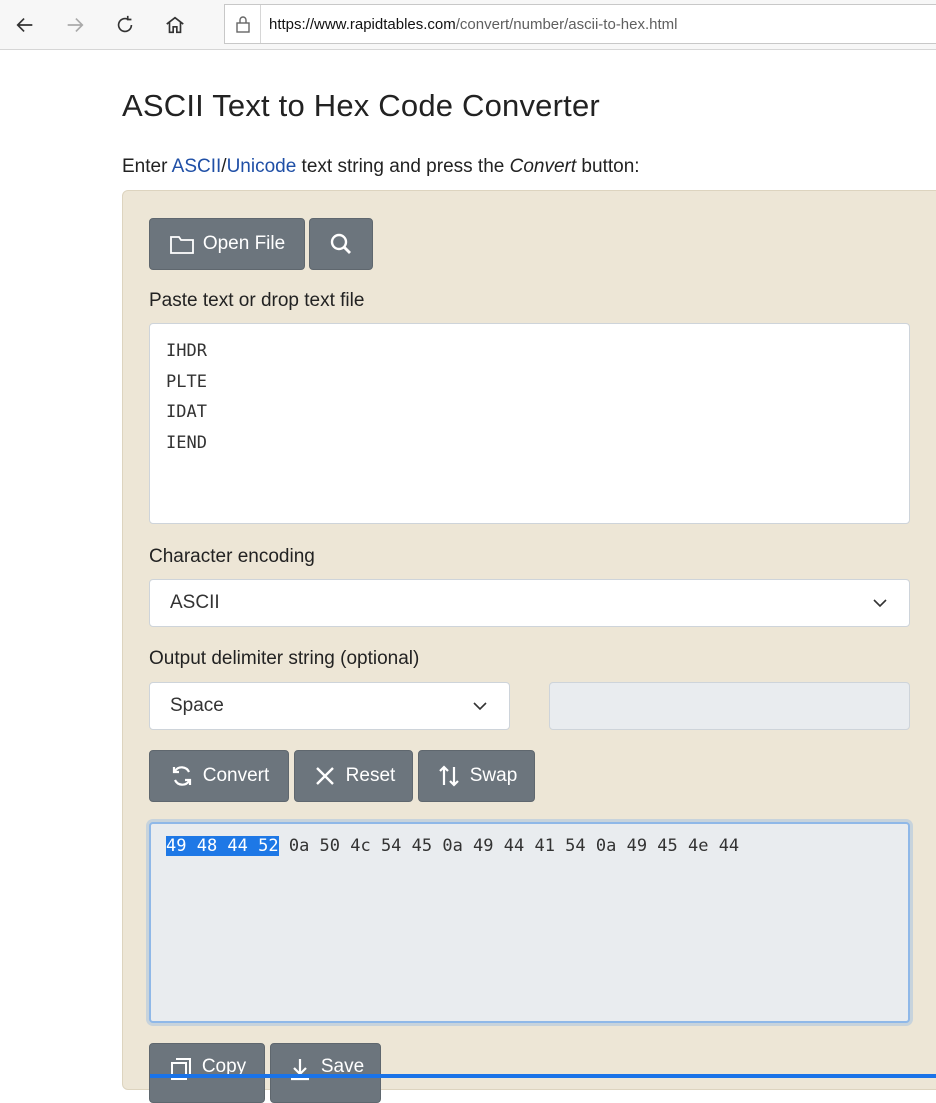  What do you see at coordinates (222, 846) in the screenshot?
I see `output-selected-text: 49 48 44 52` at bounding box center [222, 846].